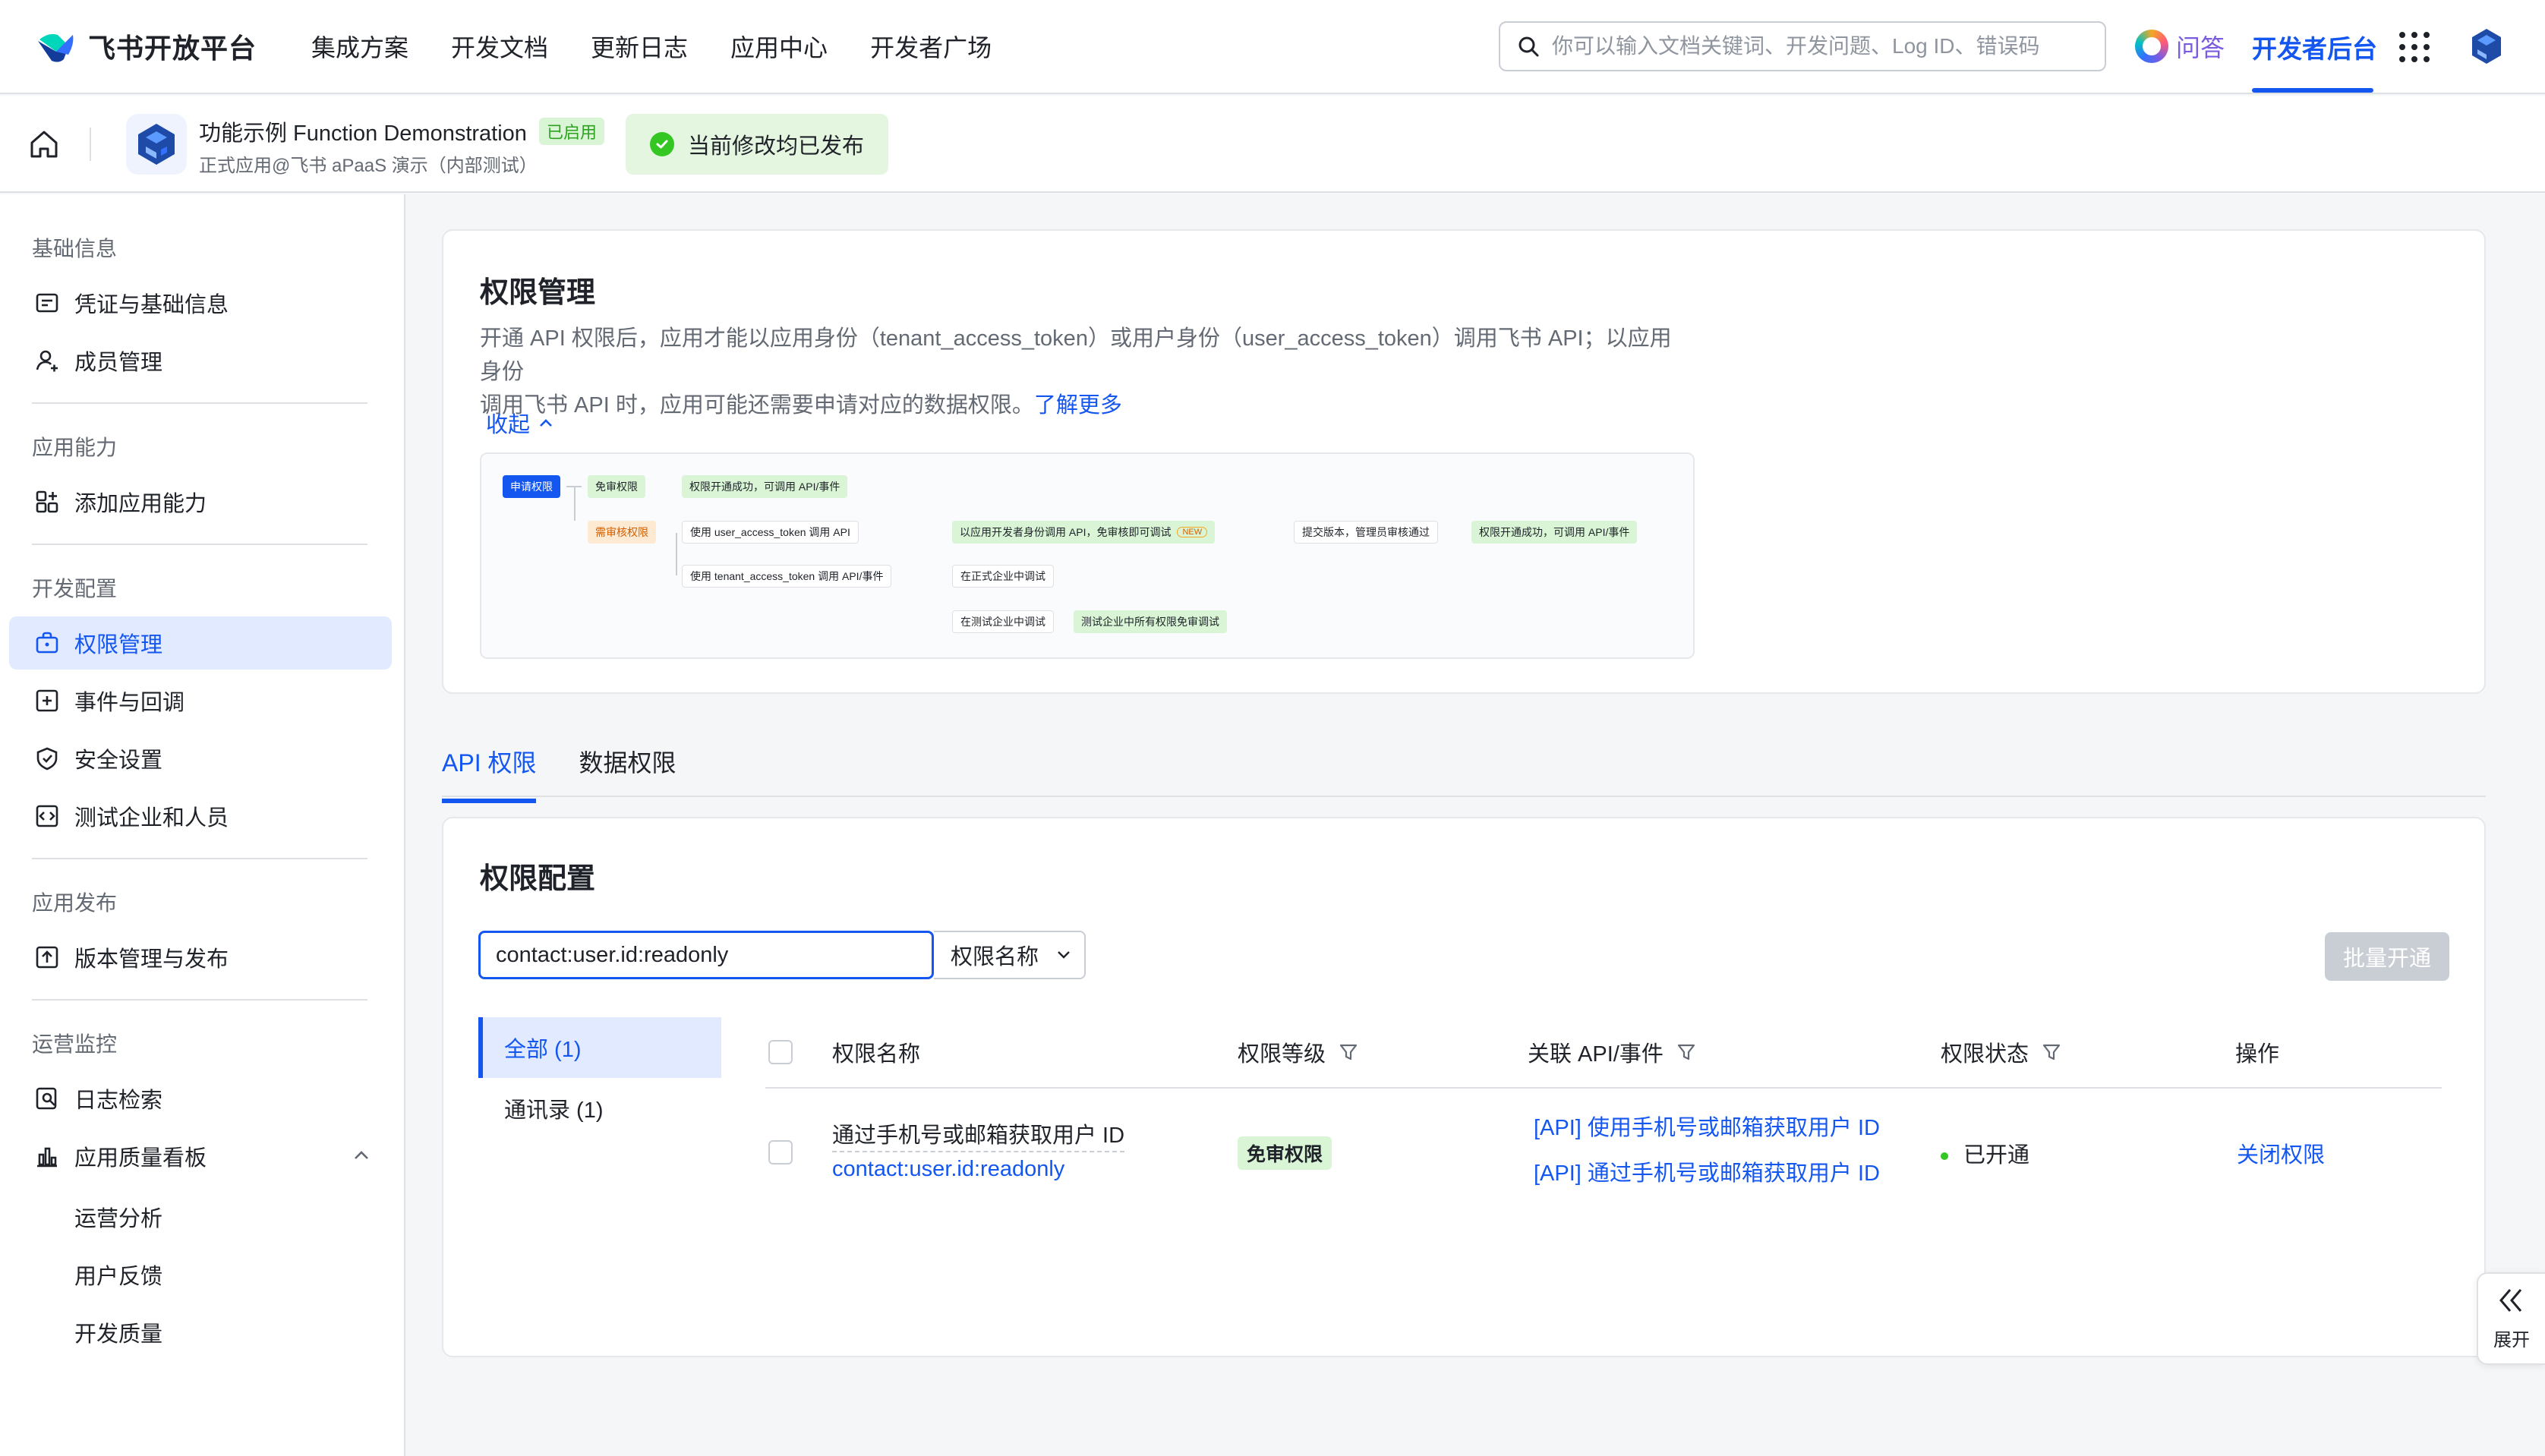 The image size is (2545, 1456). What do you see at coordinates (200, 700) in the screenshot?
I see `sidebar-item-events: 事件与回调` at bounding box center [200, 700].